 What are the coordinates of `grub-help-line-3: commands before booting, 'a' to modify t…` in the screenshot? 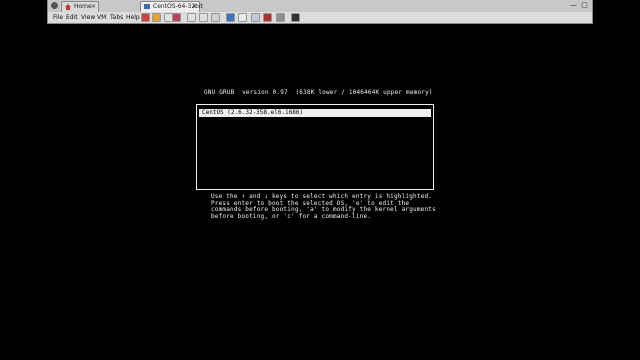 It's located at (323, 209).